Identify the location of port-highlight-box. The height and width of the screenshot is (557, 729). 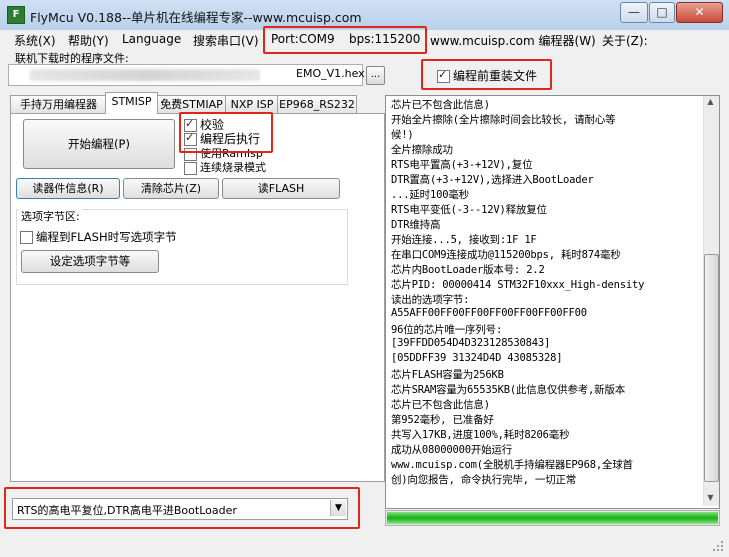
(345, 40).